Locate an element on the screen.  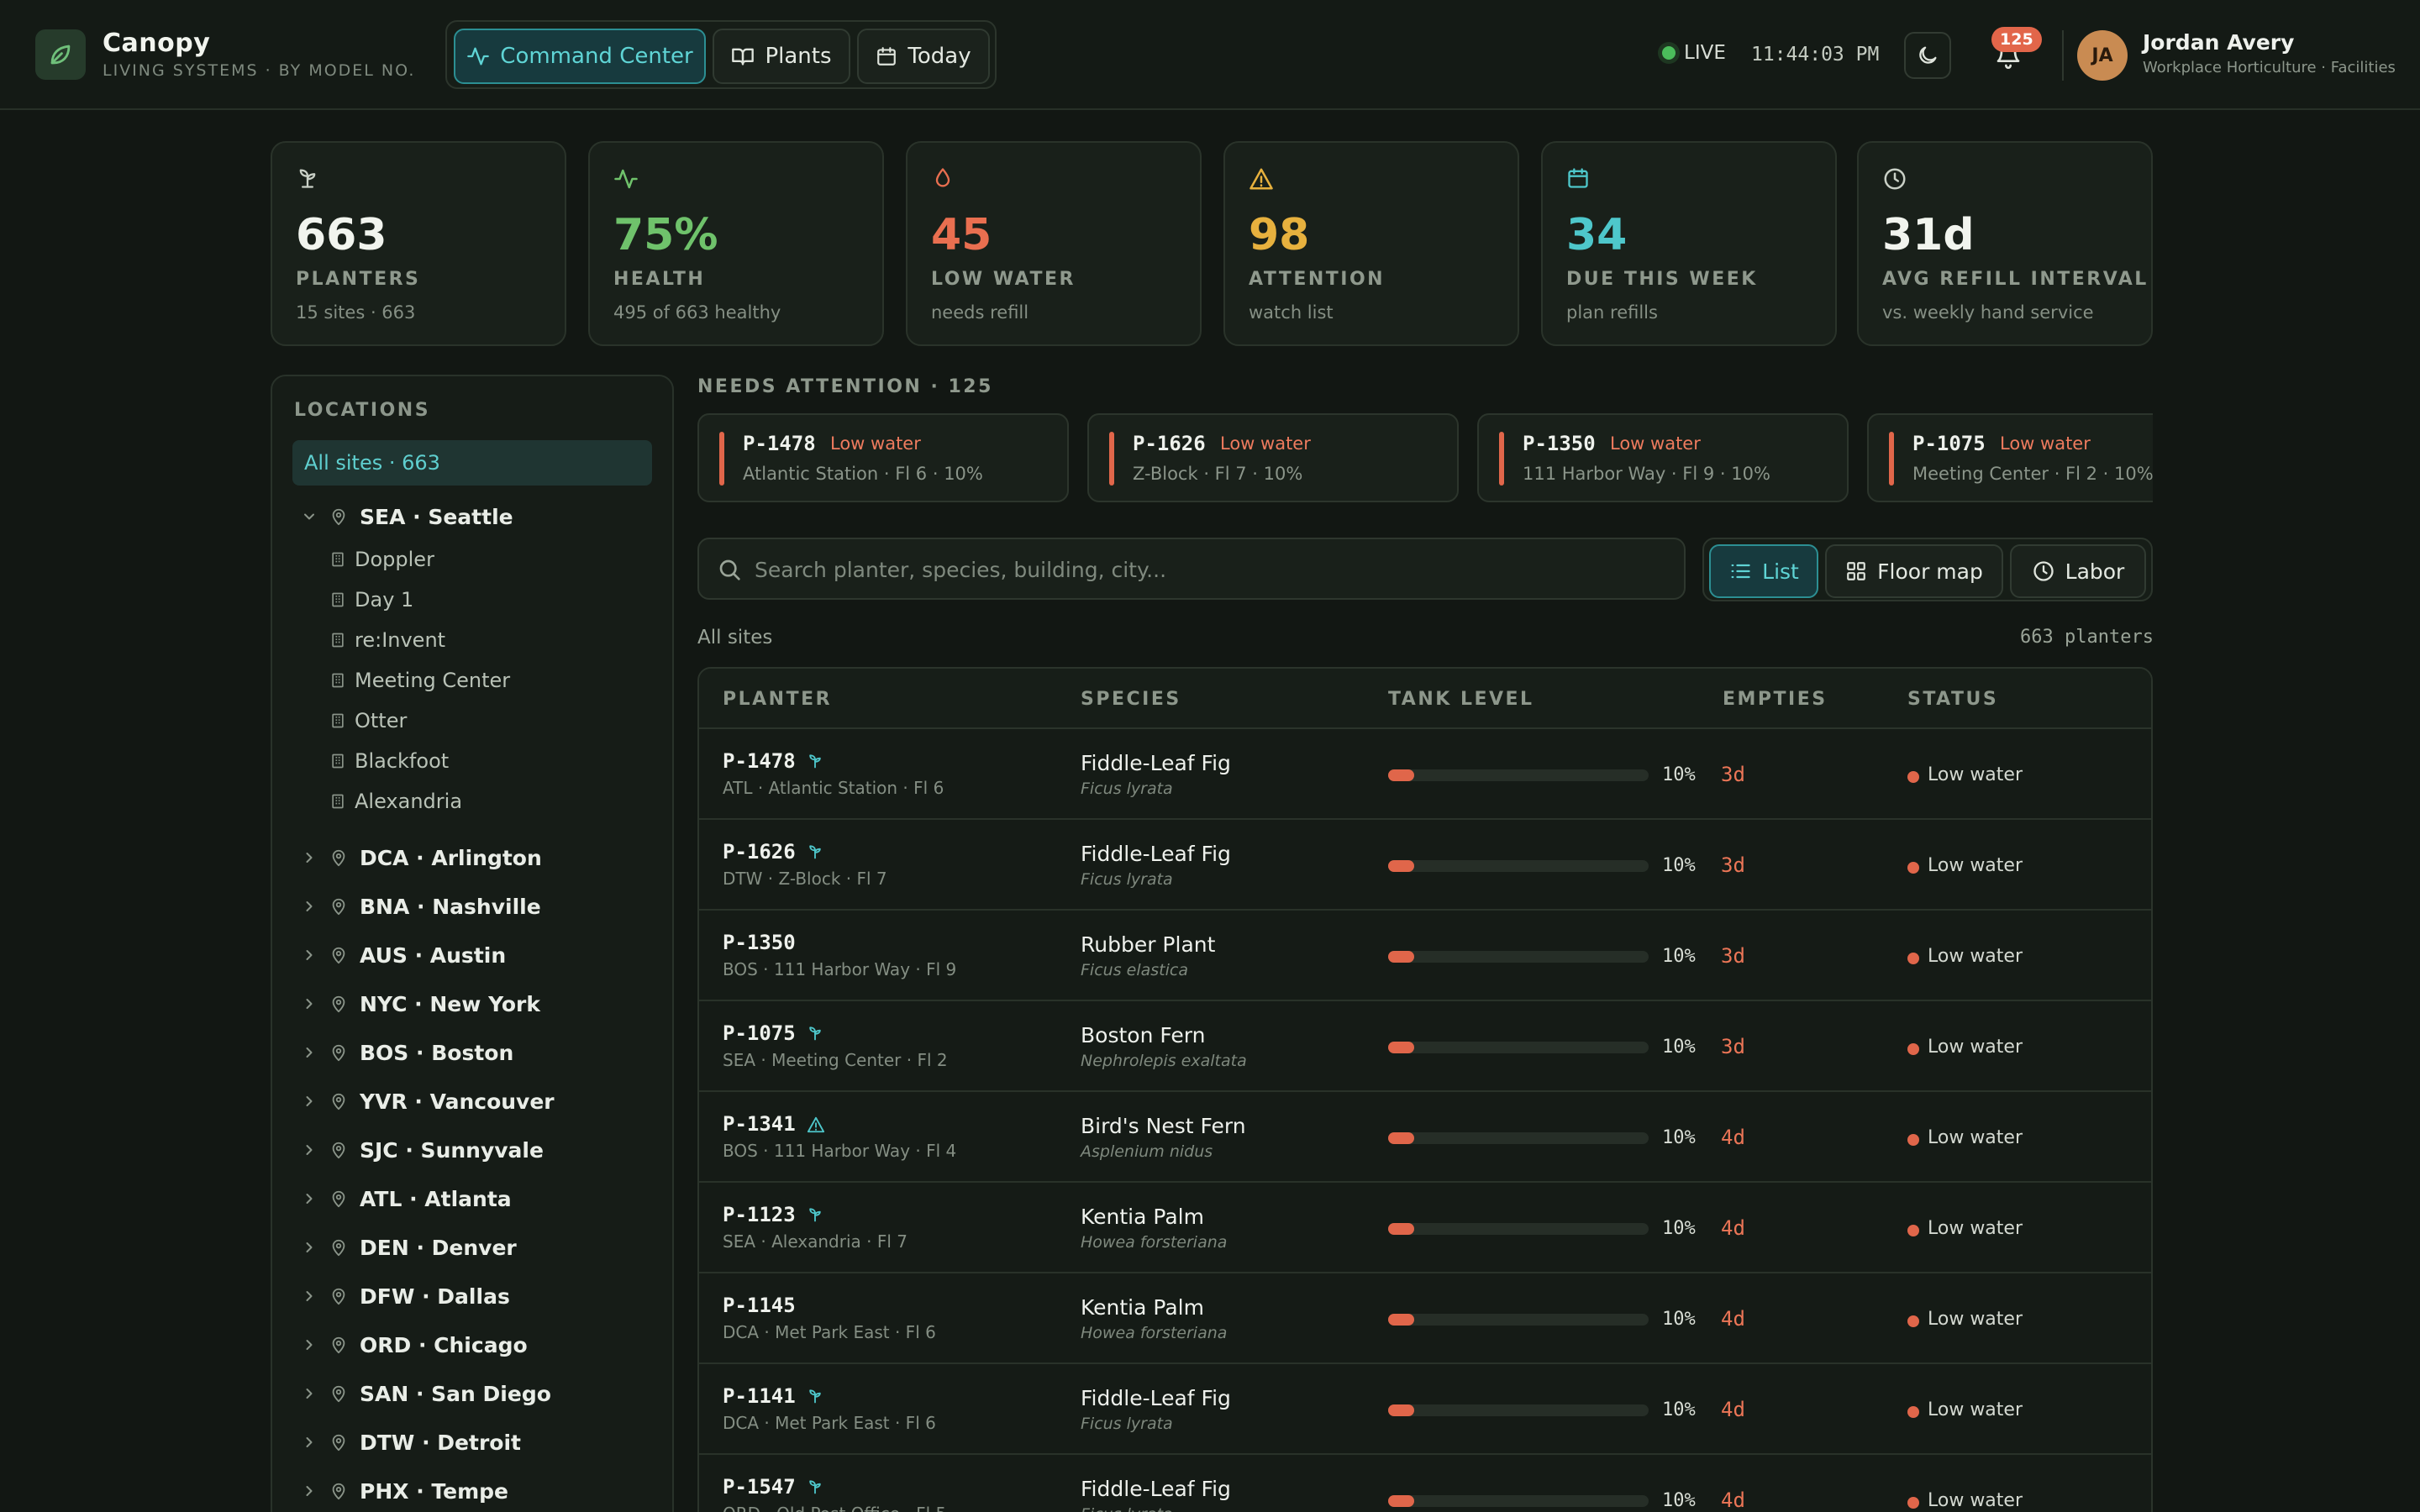
tank-level-bar is located at coordinates (1518, 775).